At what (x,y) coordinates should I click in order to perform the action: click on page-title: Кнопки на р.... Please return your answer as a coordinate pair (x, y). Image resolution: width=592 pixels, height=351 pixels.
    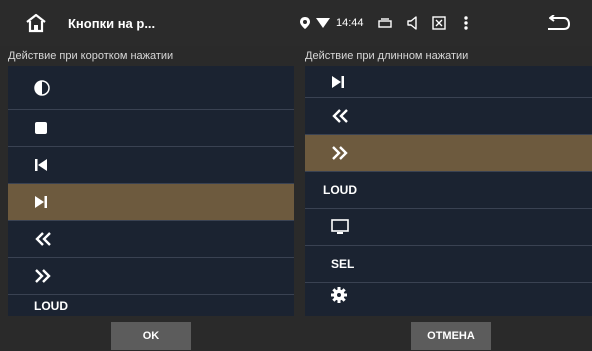
    Looking at the image, I should click on (112, 23).